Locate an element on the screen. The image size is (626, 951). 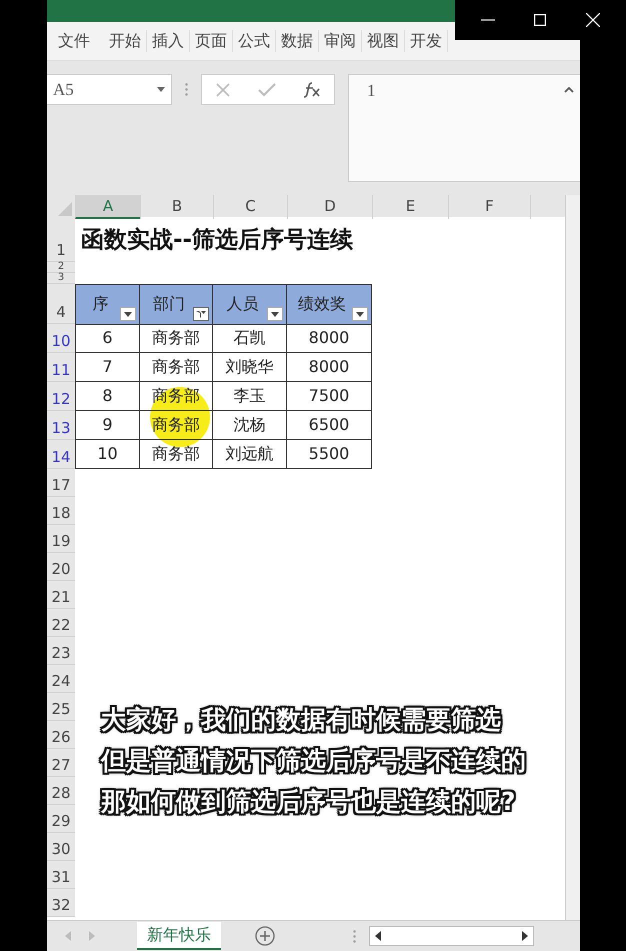
ribbon-tab: 插入 is located at coordinates (168, 41).